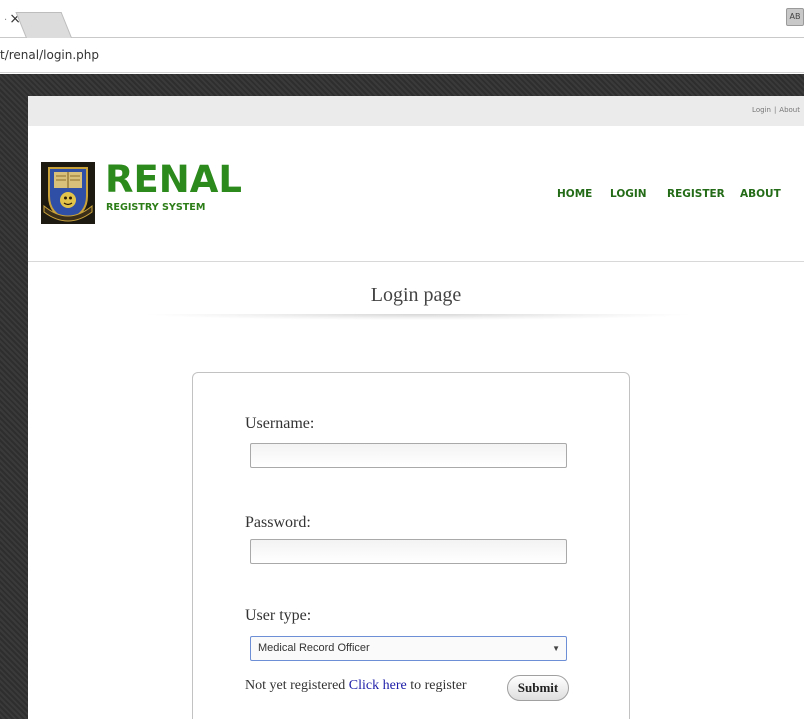  I want to click on nav-login: LOGIN, so click(628, 194).